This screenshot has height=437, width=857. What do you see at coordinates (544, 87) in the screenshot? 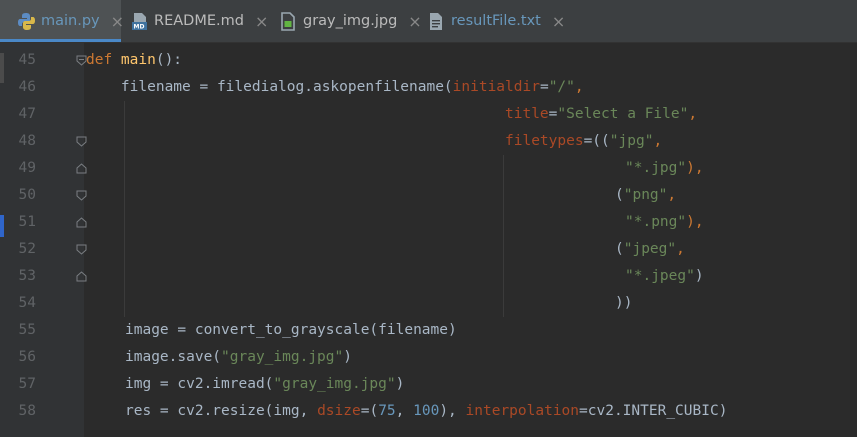
I see `code-text: =` at bounding box center [544, 87].